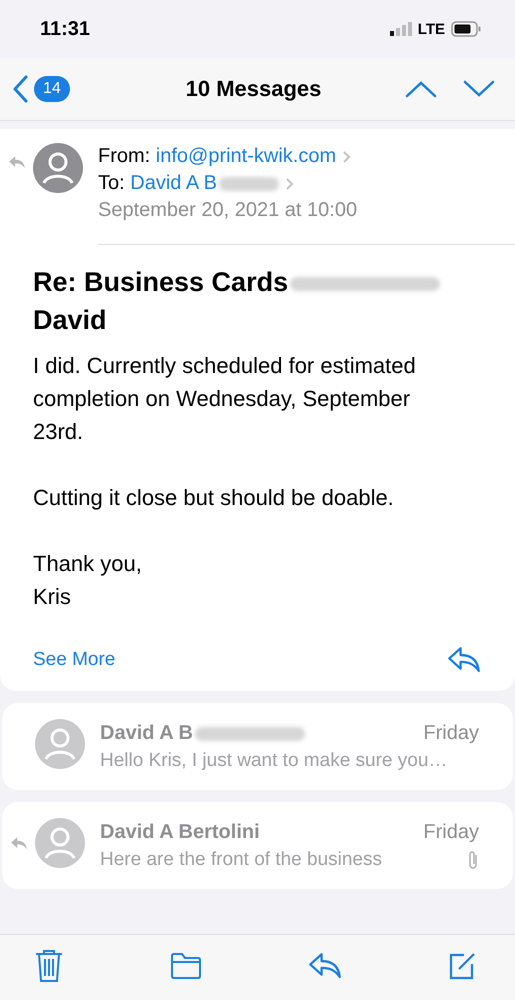 The image size is (515, 1000). What do you see at coordinates (253, 89) in the screenshot?
I see `thread-title: 10 Messages` at bounding box center [253, 89].